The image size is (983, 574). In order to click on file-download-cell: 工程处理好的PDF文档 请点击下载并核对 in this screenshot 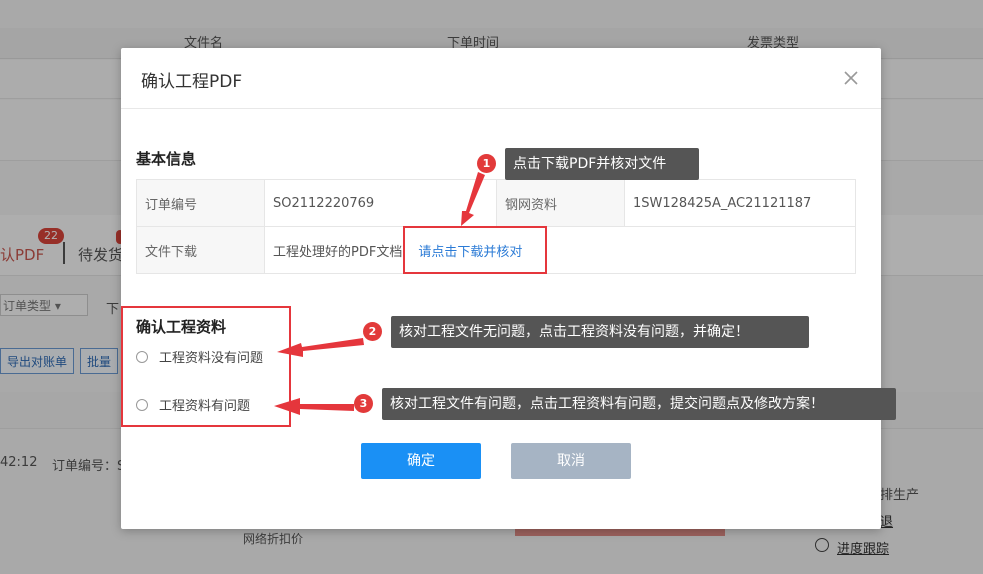, I will do `click(560, 250)`.